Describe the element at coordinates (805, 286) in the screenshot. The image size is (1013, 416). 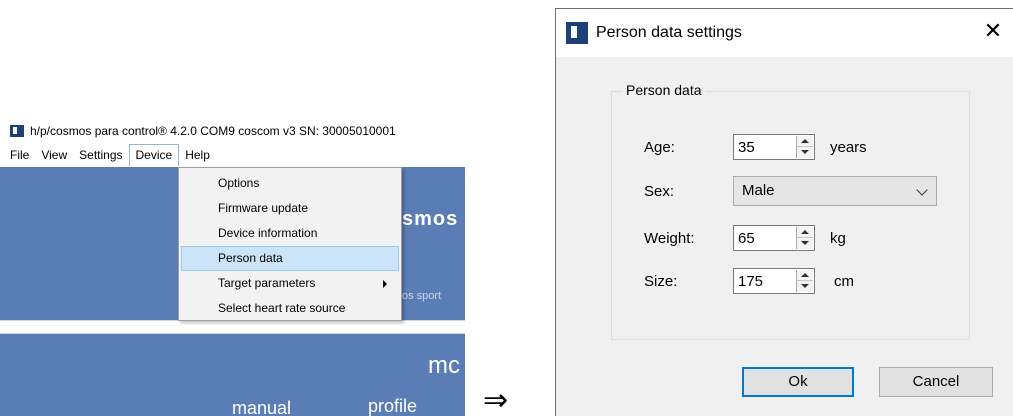
I see `size-decrement-icon` at that location.